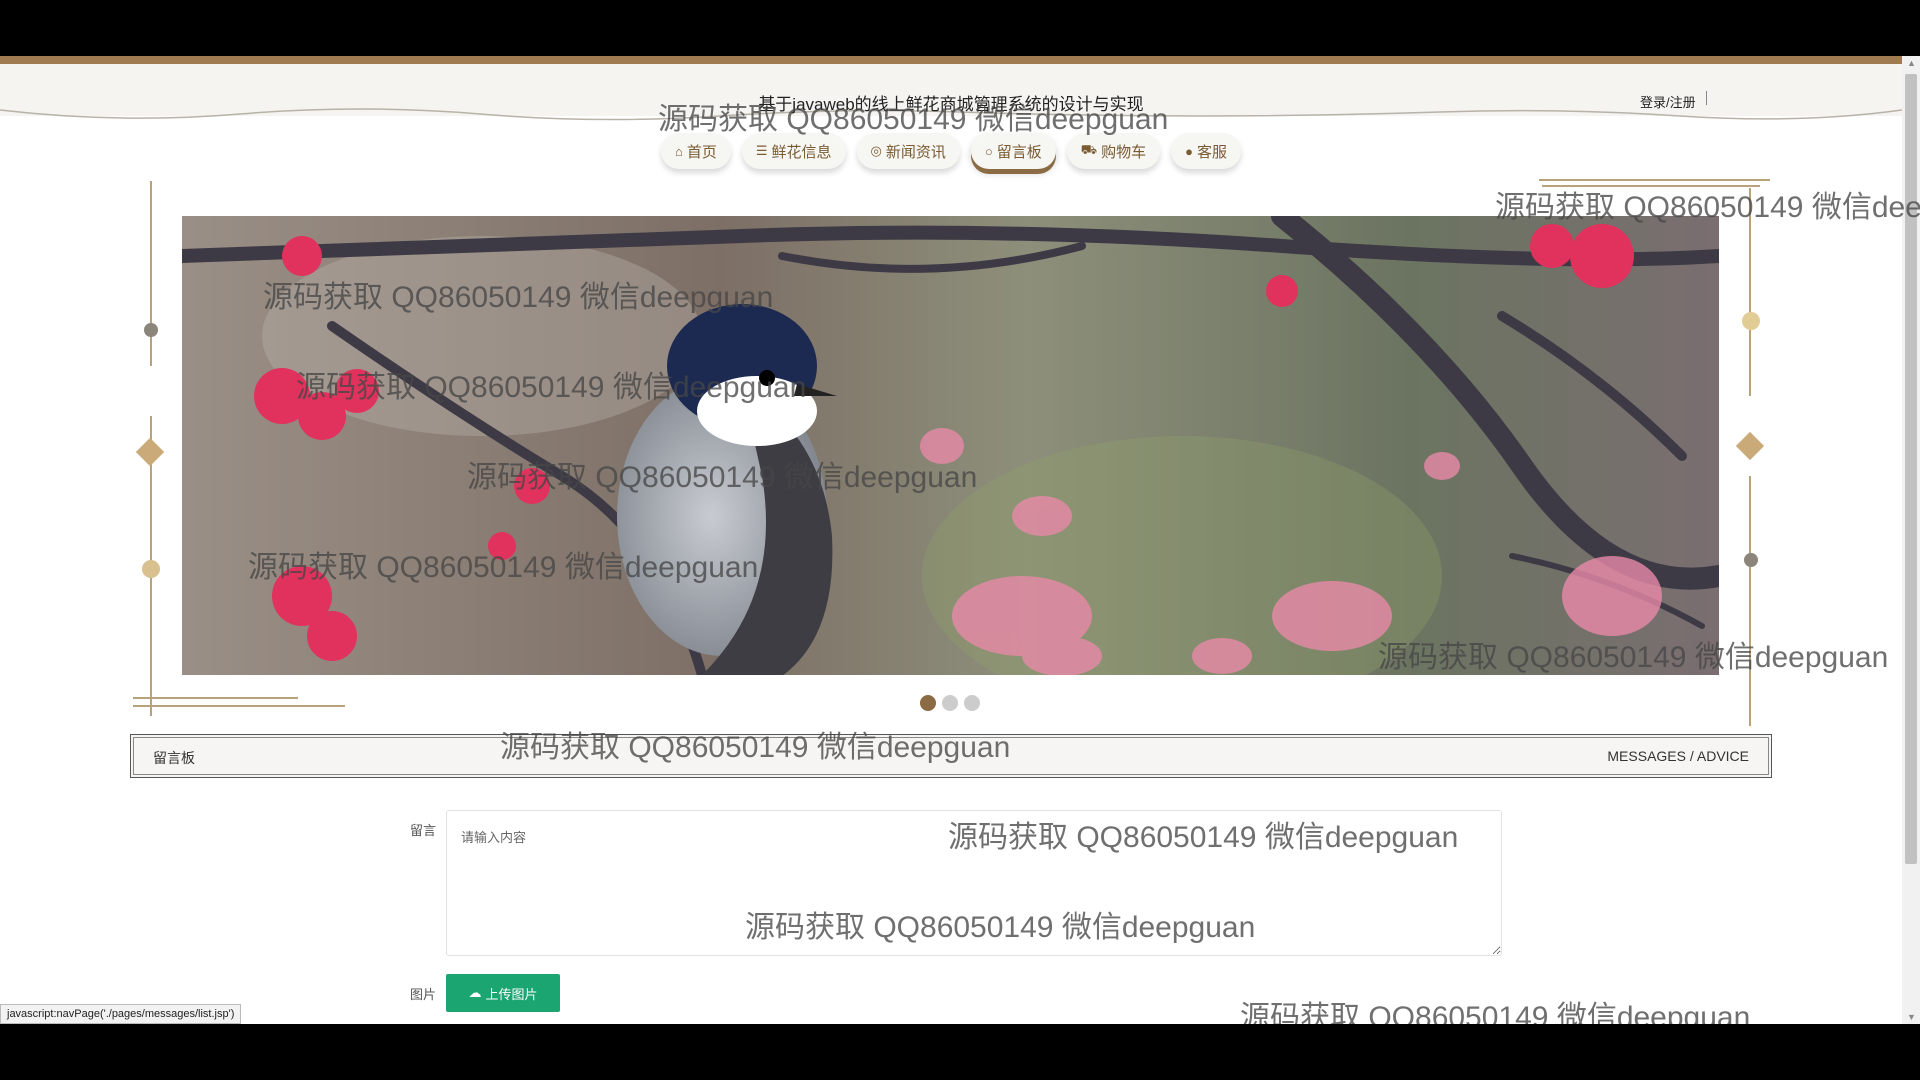 This screenshot has width=1920, height=1080. Describe the element at coordinates (974, 883) in the screenshot. I see `message-textarea` at that location.